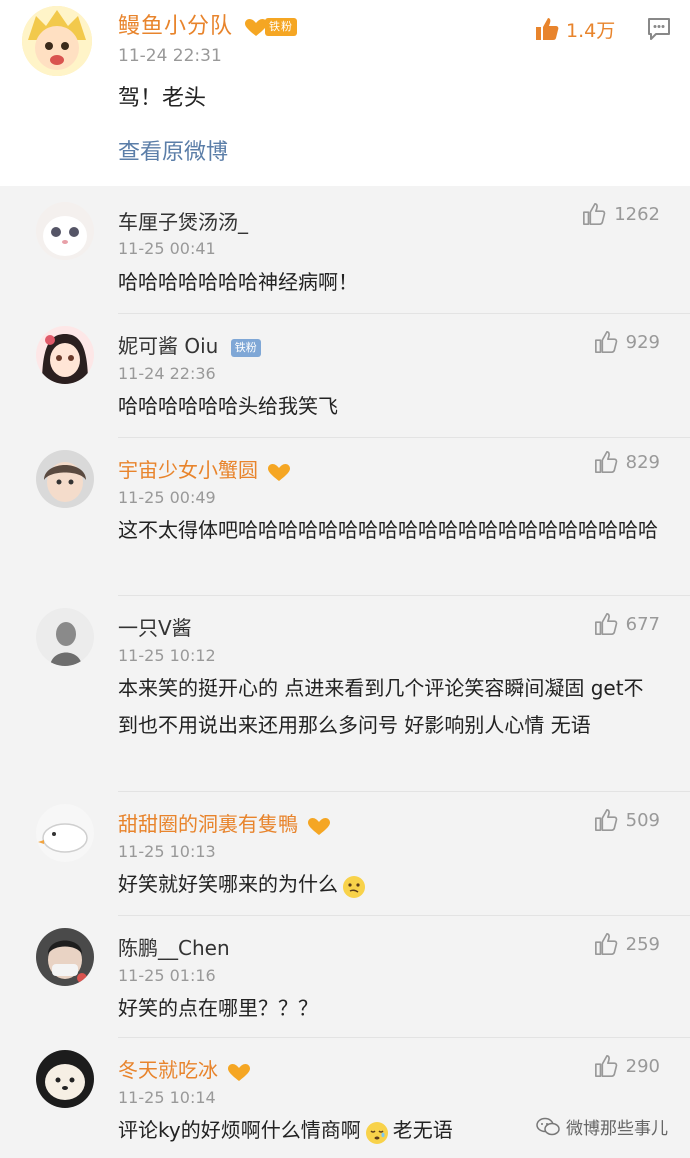  I want to click on comment-like-count: 677, so click(642, 624).